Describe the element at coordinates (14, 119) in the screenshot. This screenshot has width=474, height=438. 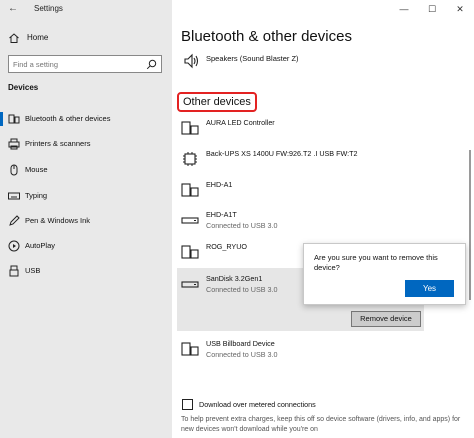
I see `bluetooth-devices-icon` at that location.